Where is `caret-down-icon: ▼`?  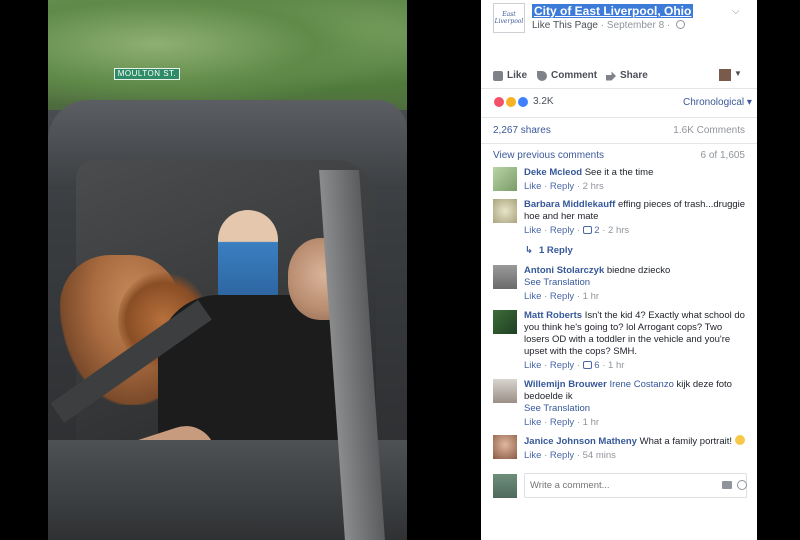
caret-down-icon: ▼ is located at coordinates (738, 73).